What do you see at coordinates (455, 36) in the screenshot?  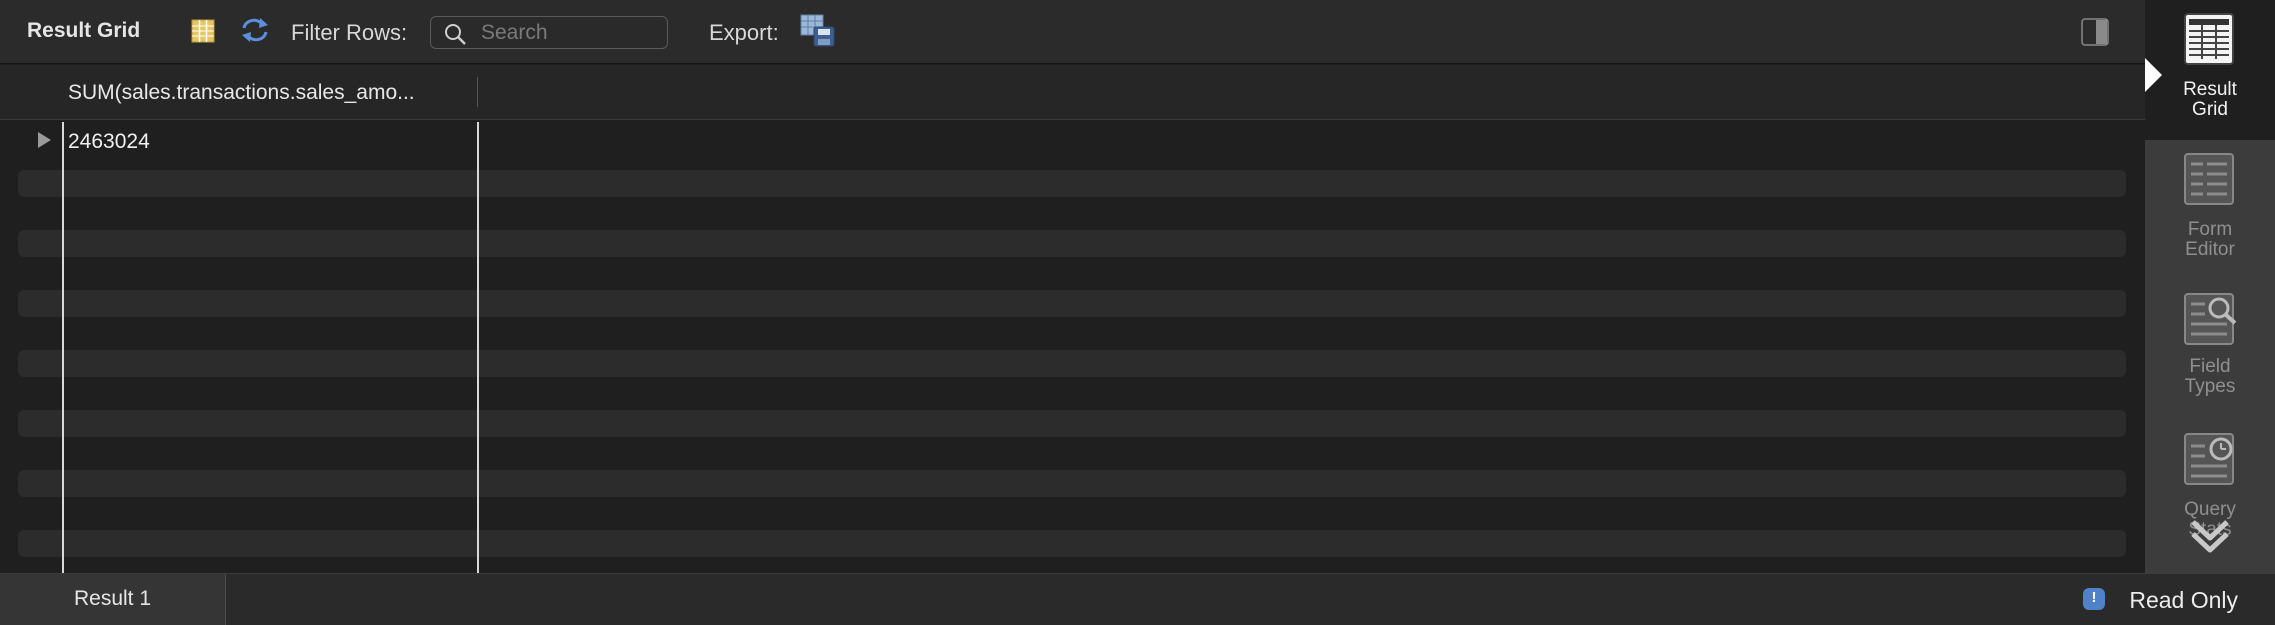 I see `search-icon` at bounding box center [455, 36].